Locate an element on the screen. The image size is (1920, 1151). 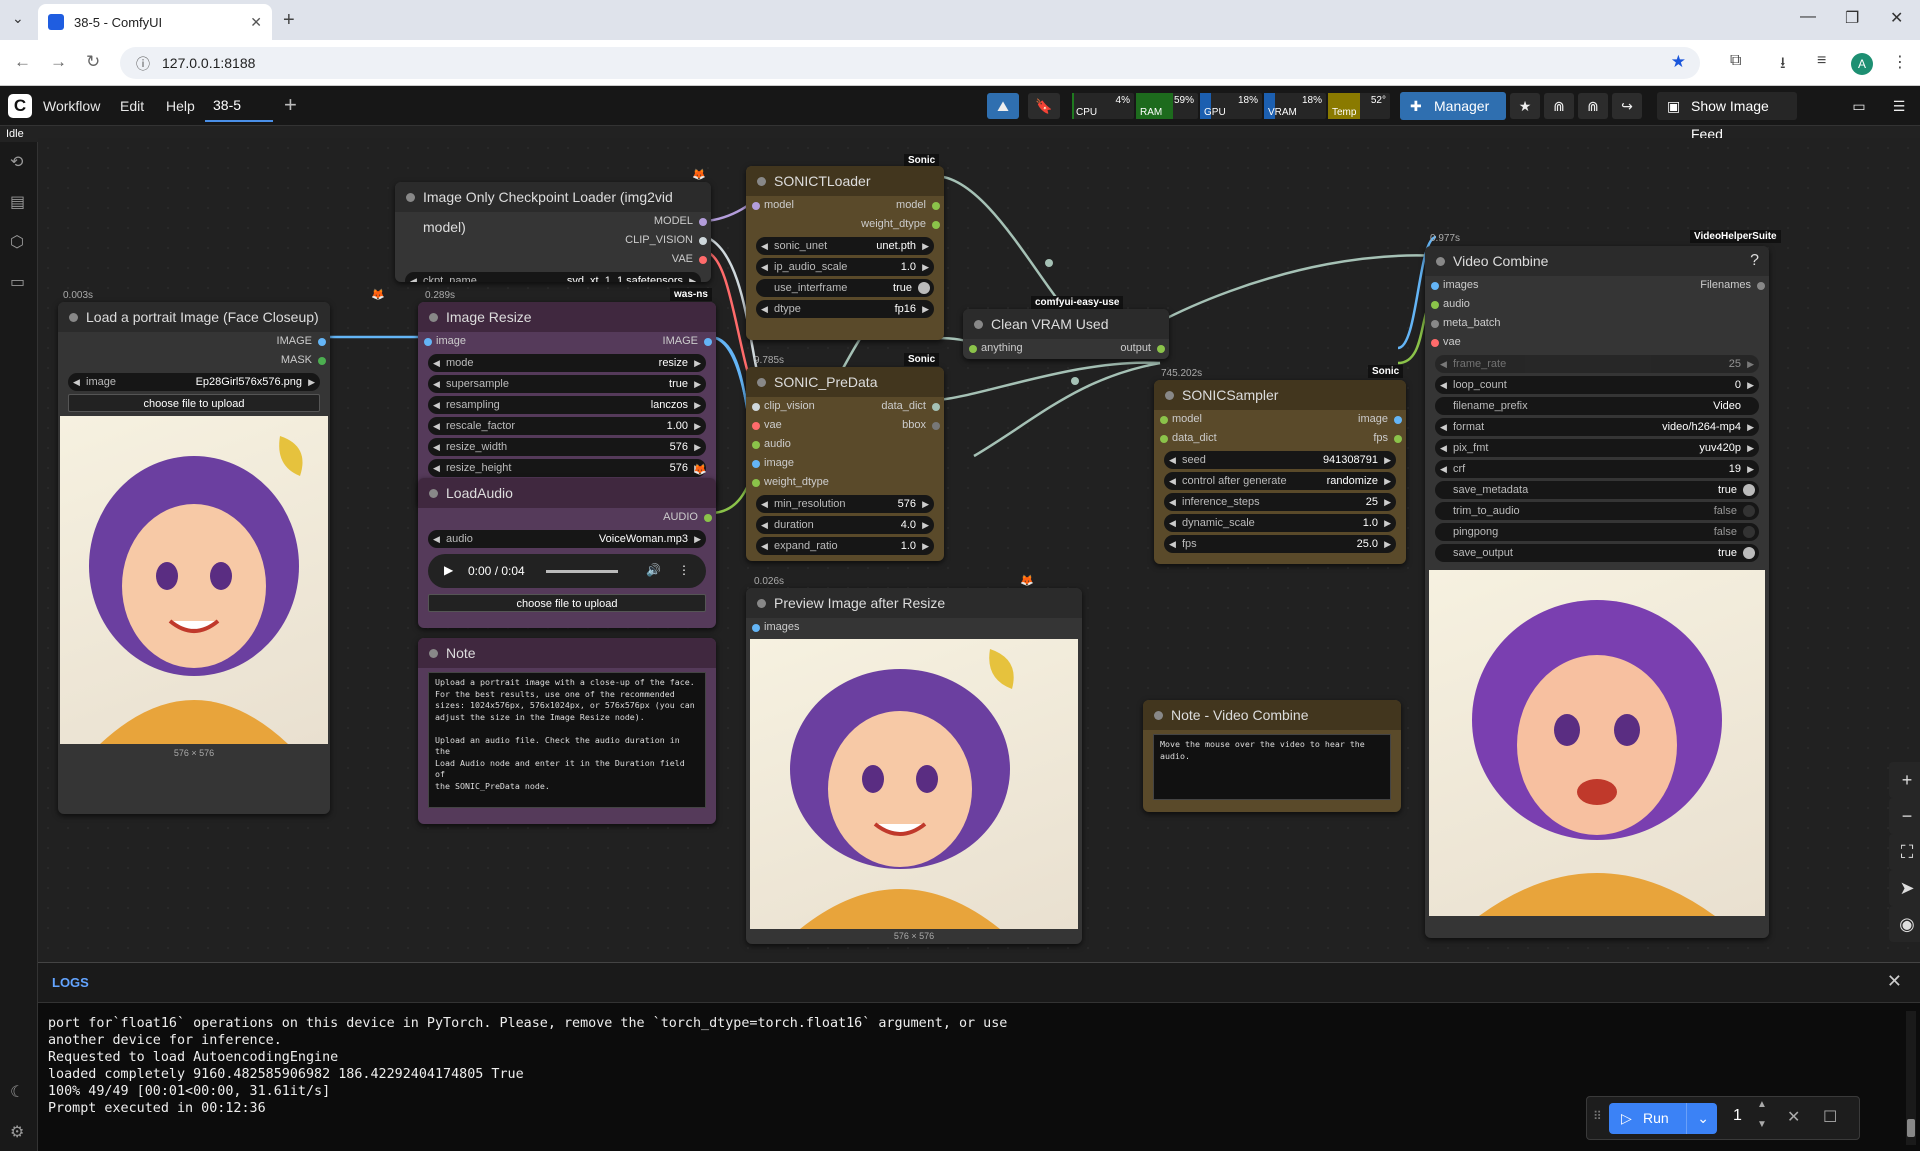
node-title: Image Resize is located at coordinates (567, 317).